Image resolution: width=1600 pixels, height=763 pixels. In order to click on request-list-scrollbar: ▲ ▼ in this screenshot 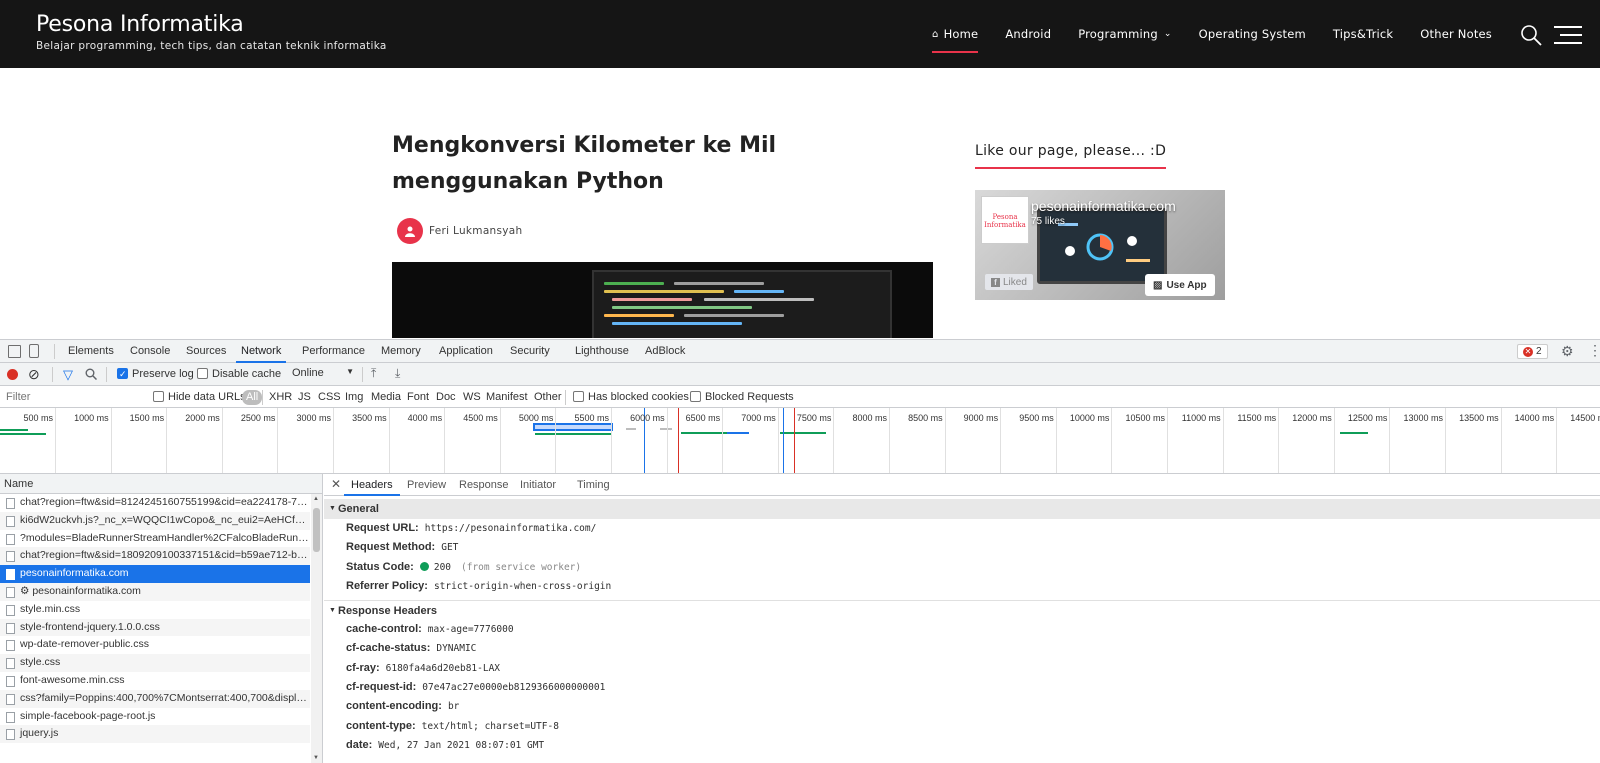, I will do `click(316, 628)`.